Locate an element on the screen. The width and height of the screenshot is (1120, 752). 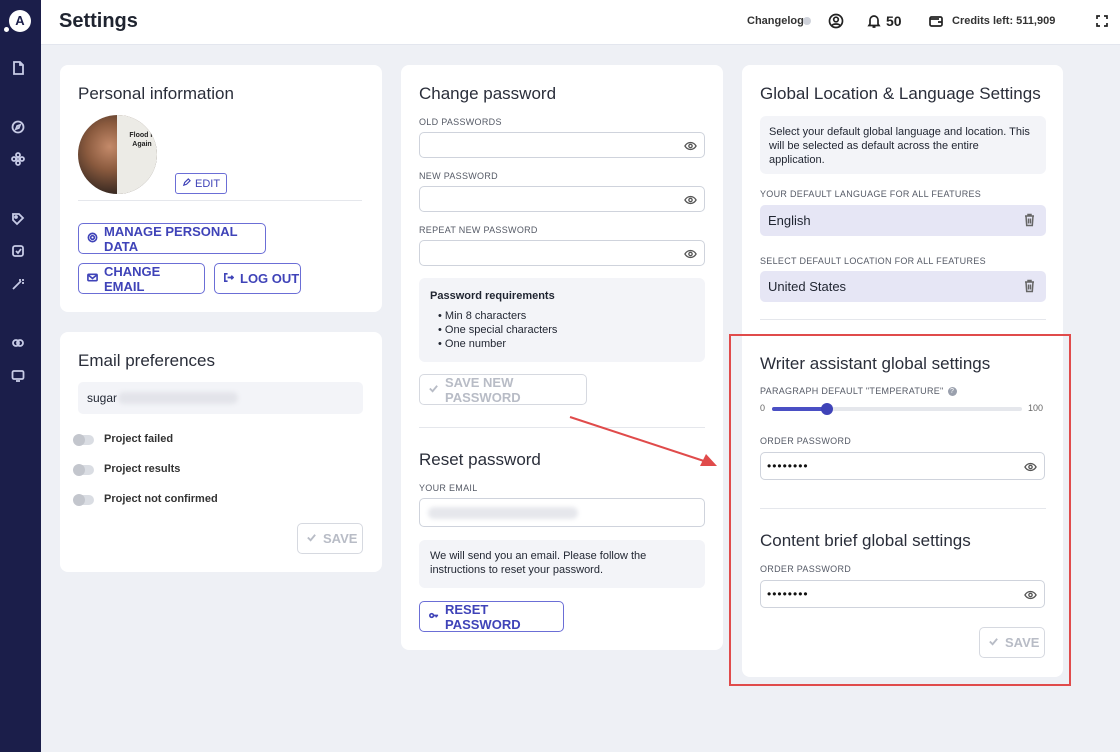
pencil-icon is located at coordinates (186, 183).